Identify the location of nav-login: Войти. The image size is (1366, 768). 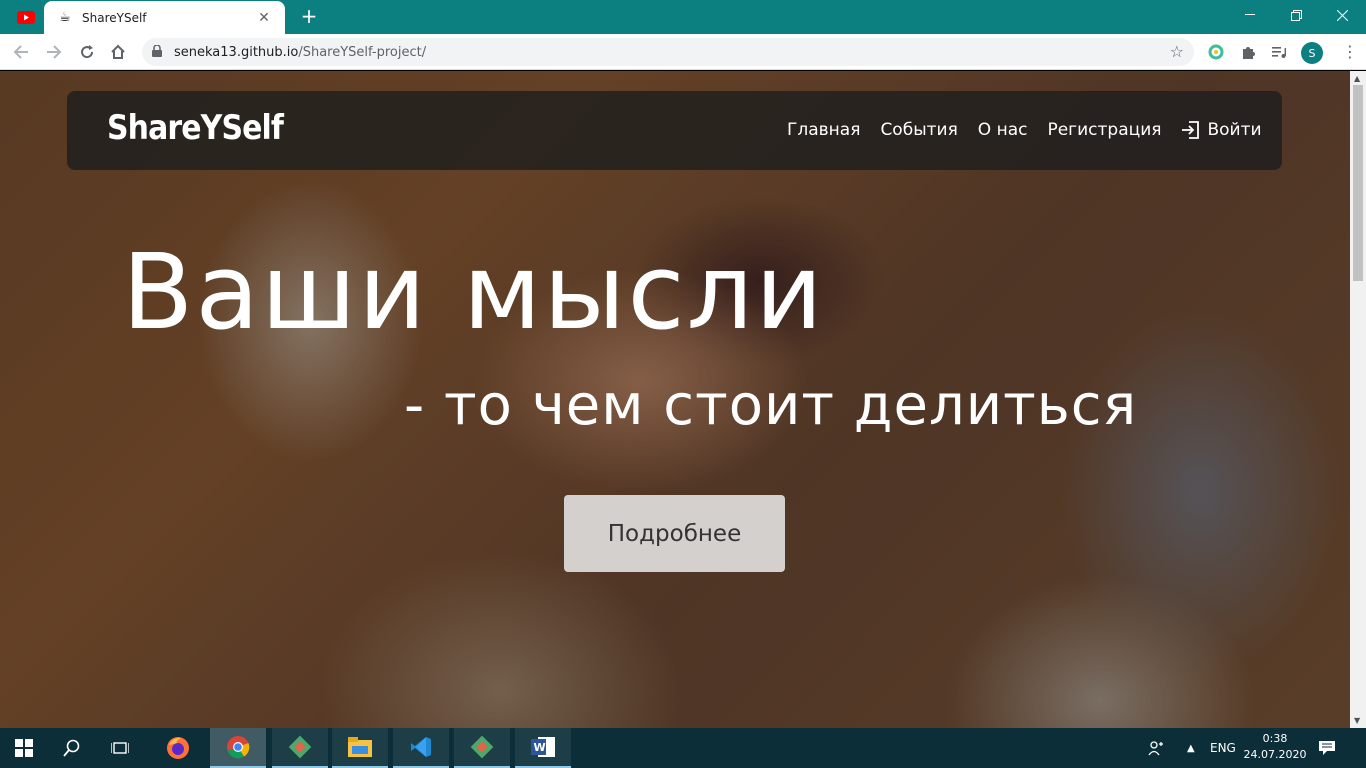
(1231, 130).